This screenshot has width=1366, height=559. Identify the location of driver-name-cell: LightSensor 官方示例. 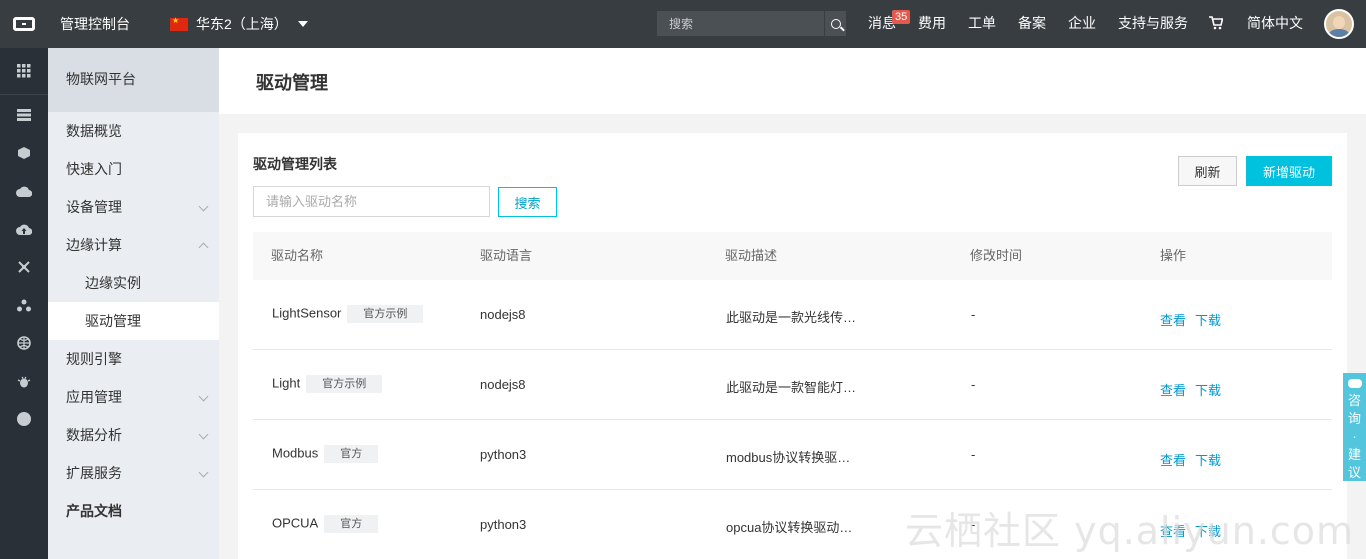
(348, 314).